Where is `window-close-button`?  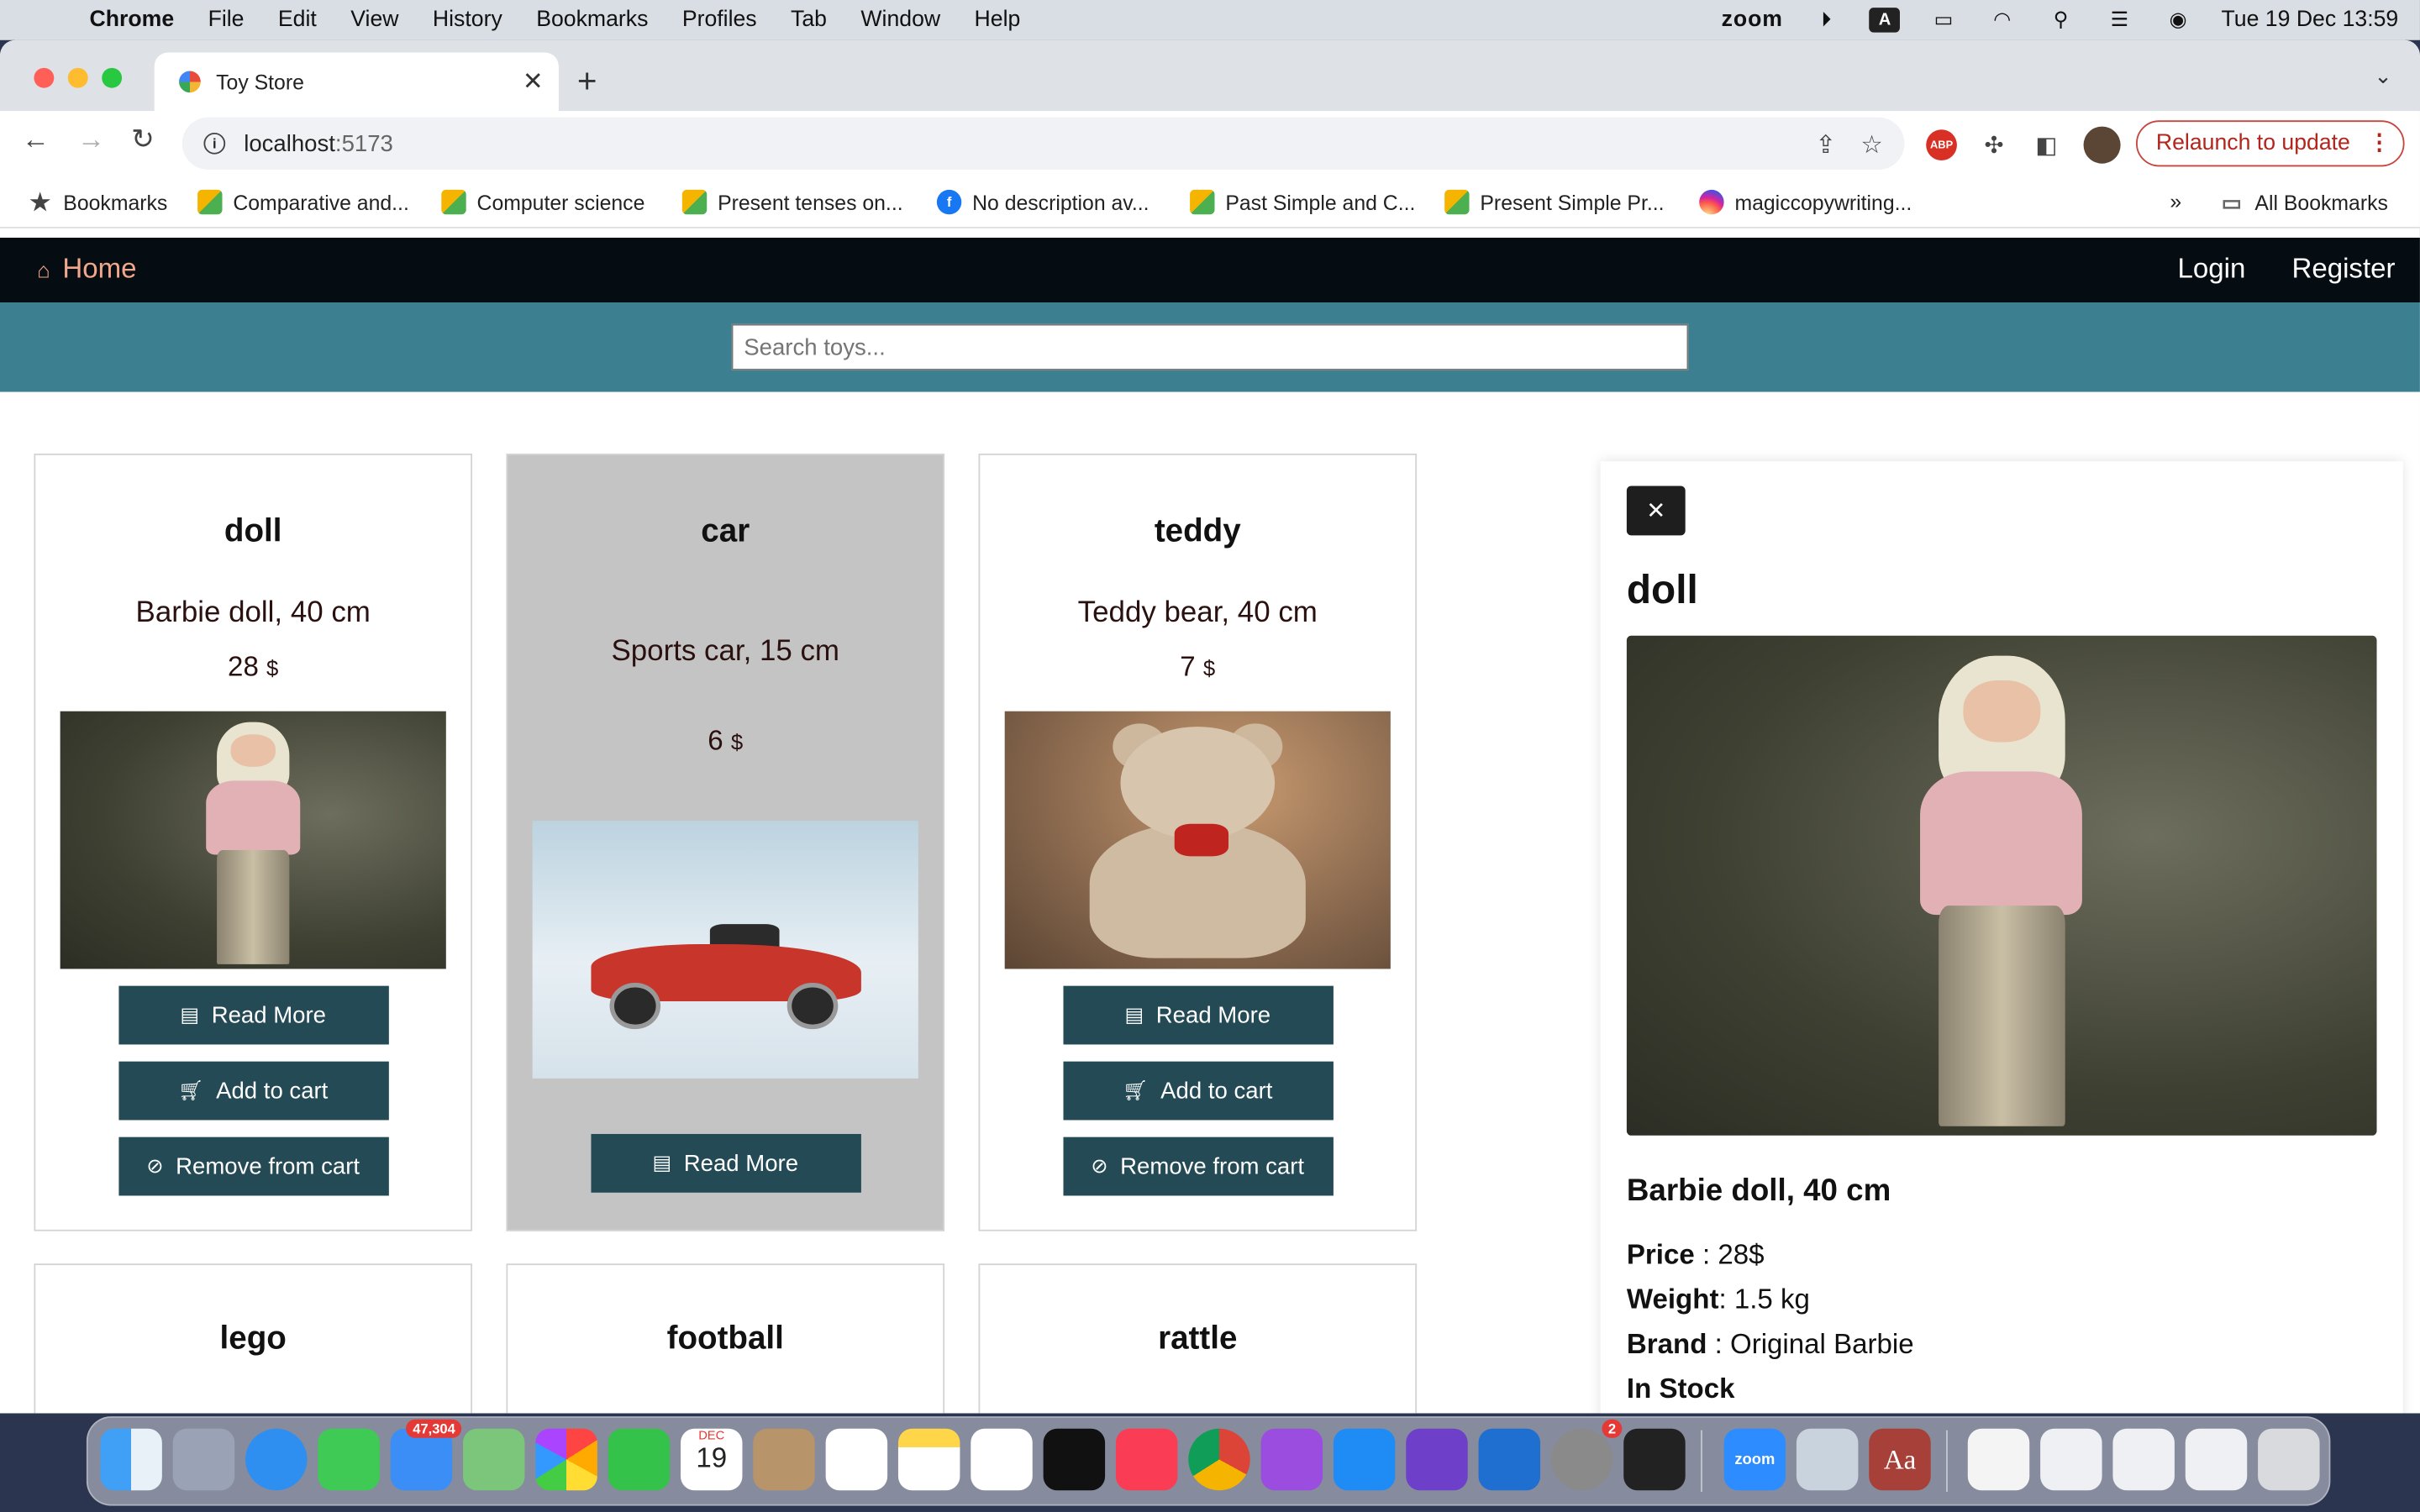 window-close-button is located at coordinates (44, 77).